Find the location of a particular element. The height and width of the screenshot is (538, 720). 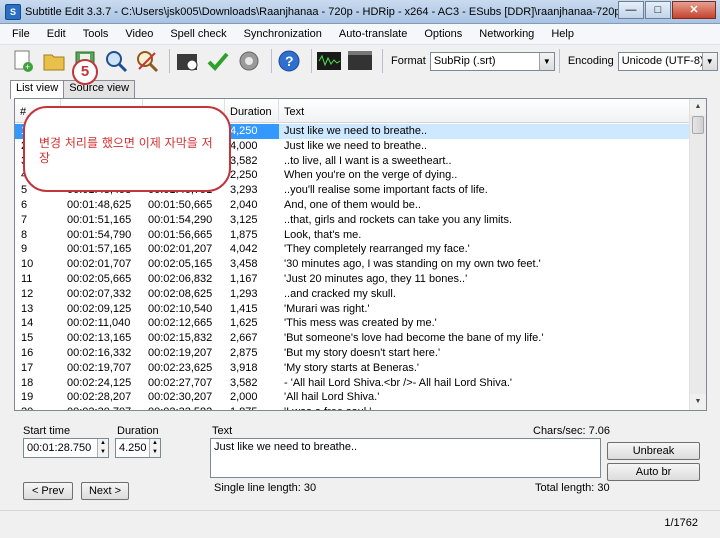

menu-spell-check: Spell check is located at coordinates (198, 34).